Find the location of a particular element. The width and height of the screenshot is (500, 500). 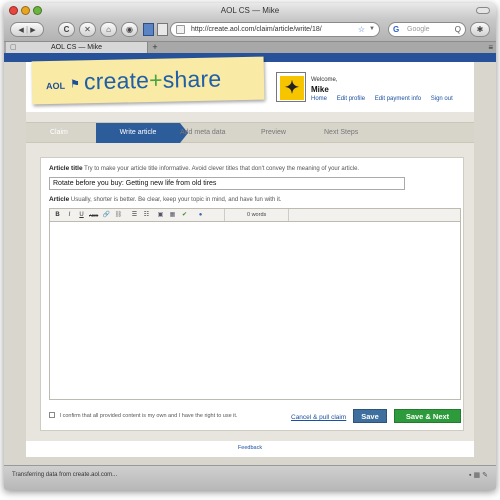

editor-toolbar: B I U ABC 🔗 ⛓ ☰ ☷ ▣ ▦ ✔ ● 0 words is located at coordinates (255, 215).